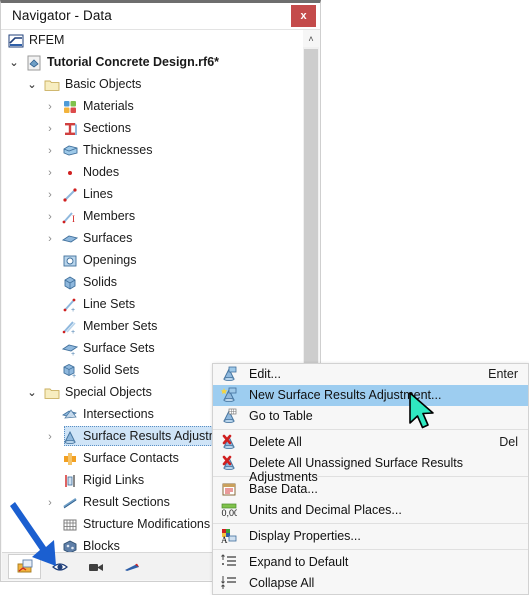 The height and width of the screenshot is (595, 529). What do you see at coordinates (131, 458) in the screenshot?
I see `tree-item-label: Surface Contacts` at bounding box center [131, 458].